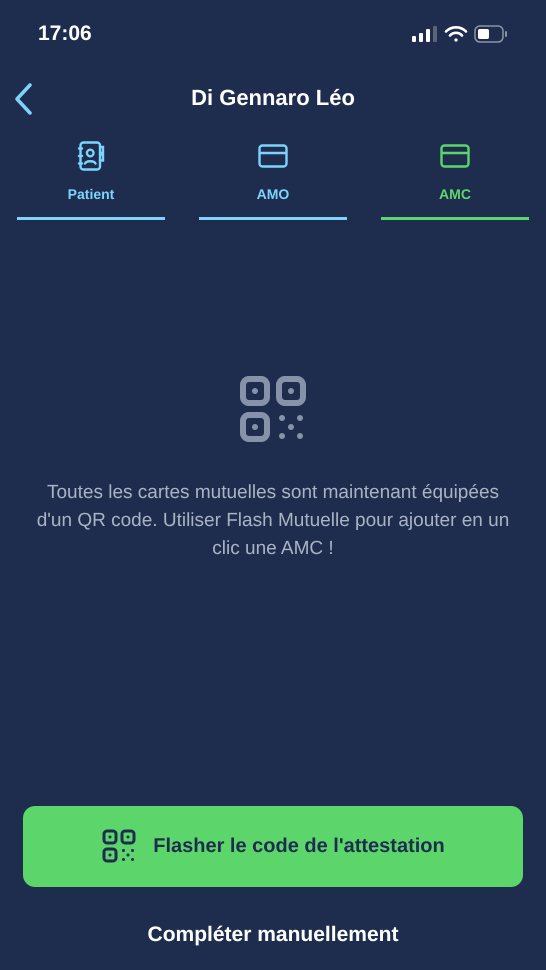 The height and width of the screenshot is (970, 546). What do you see at coordinates (455, 179) in the screenshot?
I see `tab: AMC` at bounding box center [455, 179].